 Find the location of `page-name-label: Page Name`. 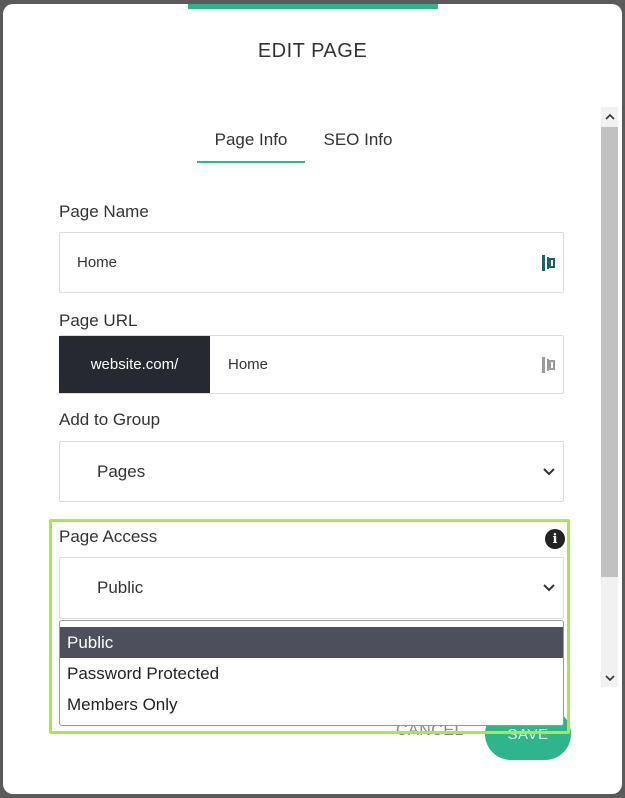

page-name-label: Page Name is located at coordinates (104, 211).